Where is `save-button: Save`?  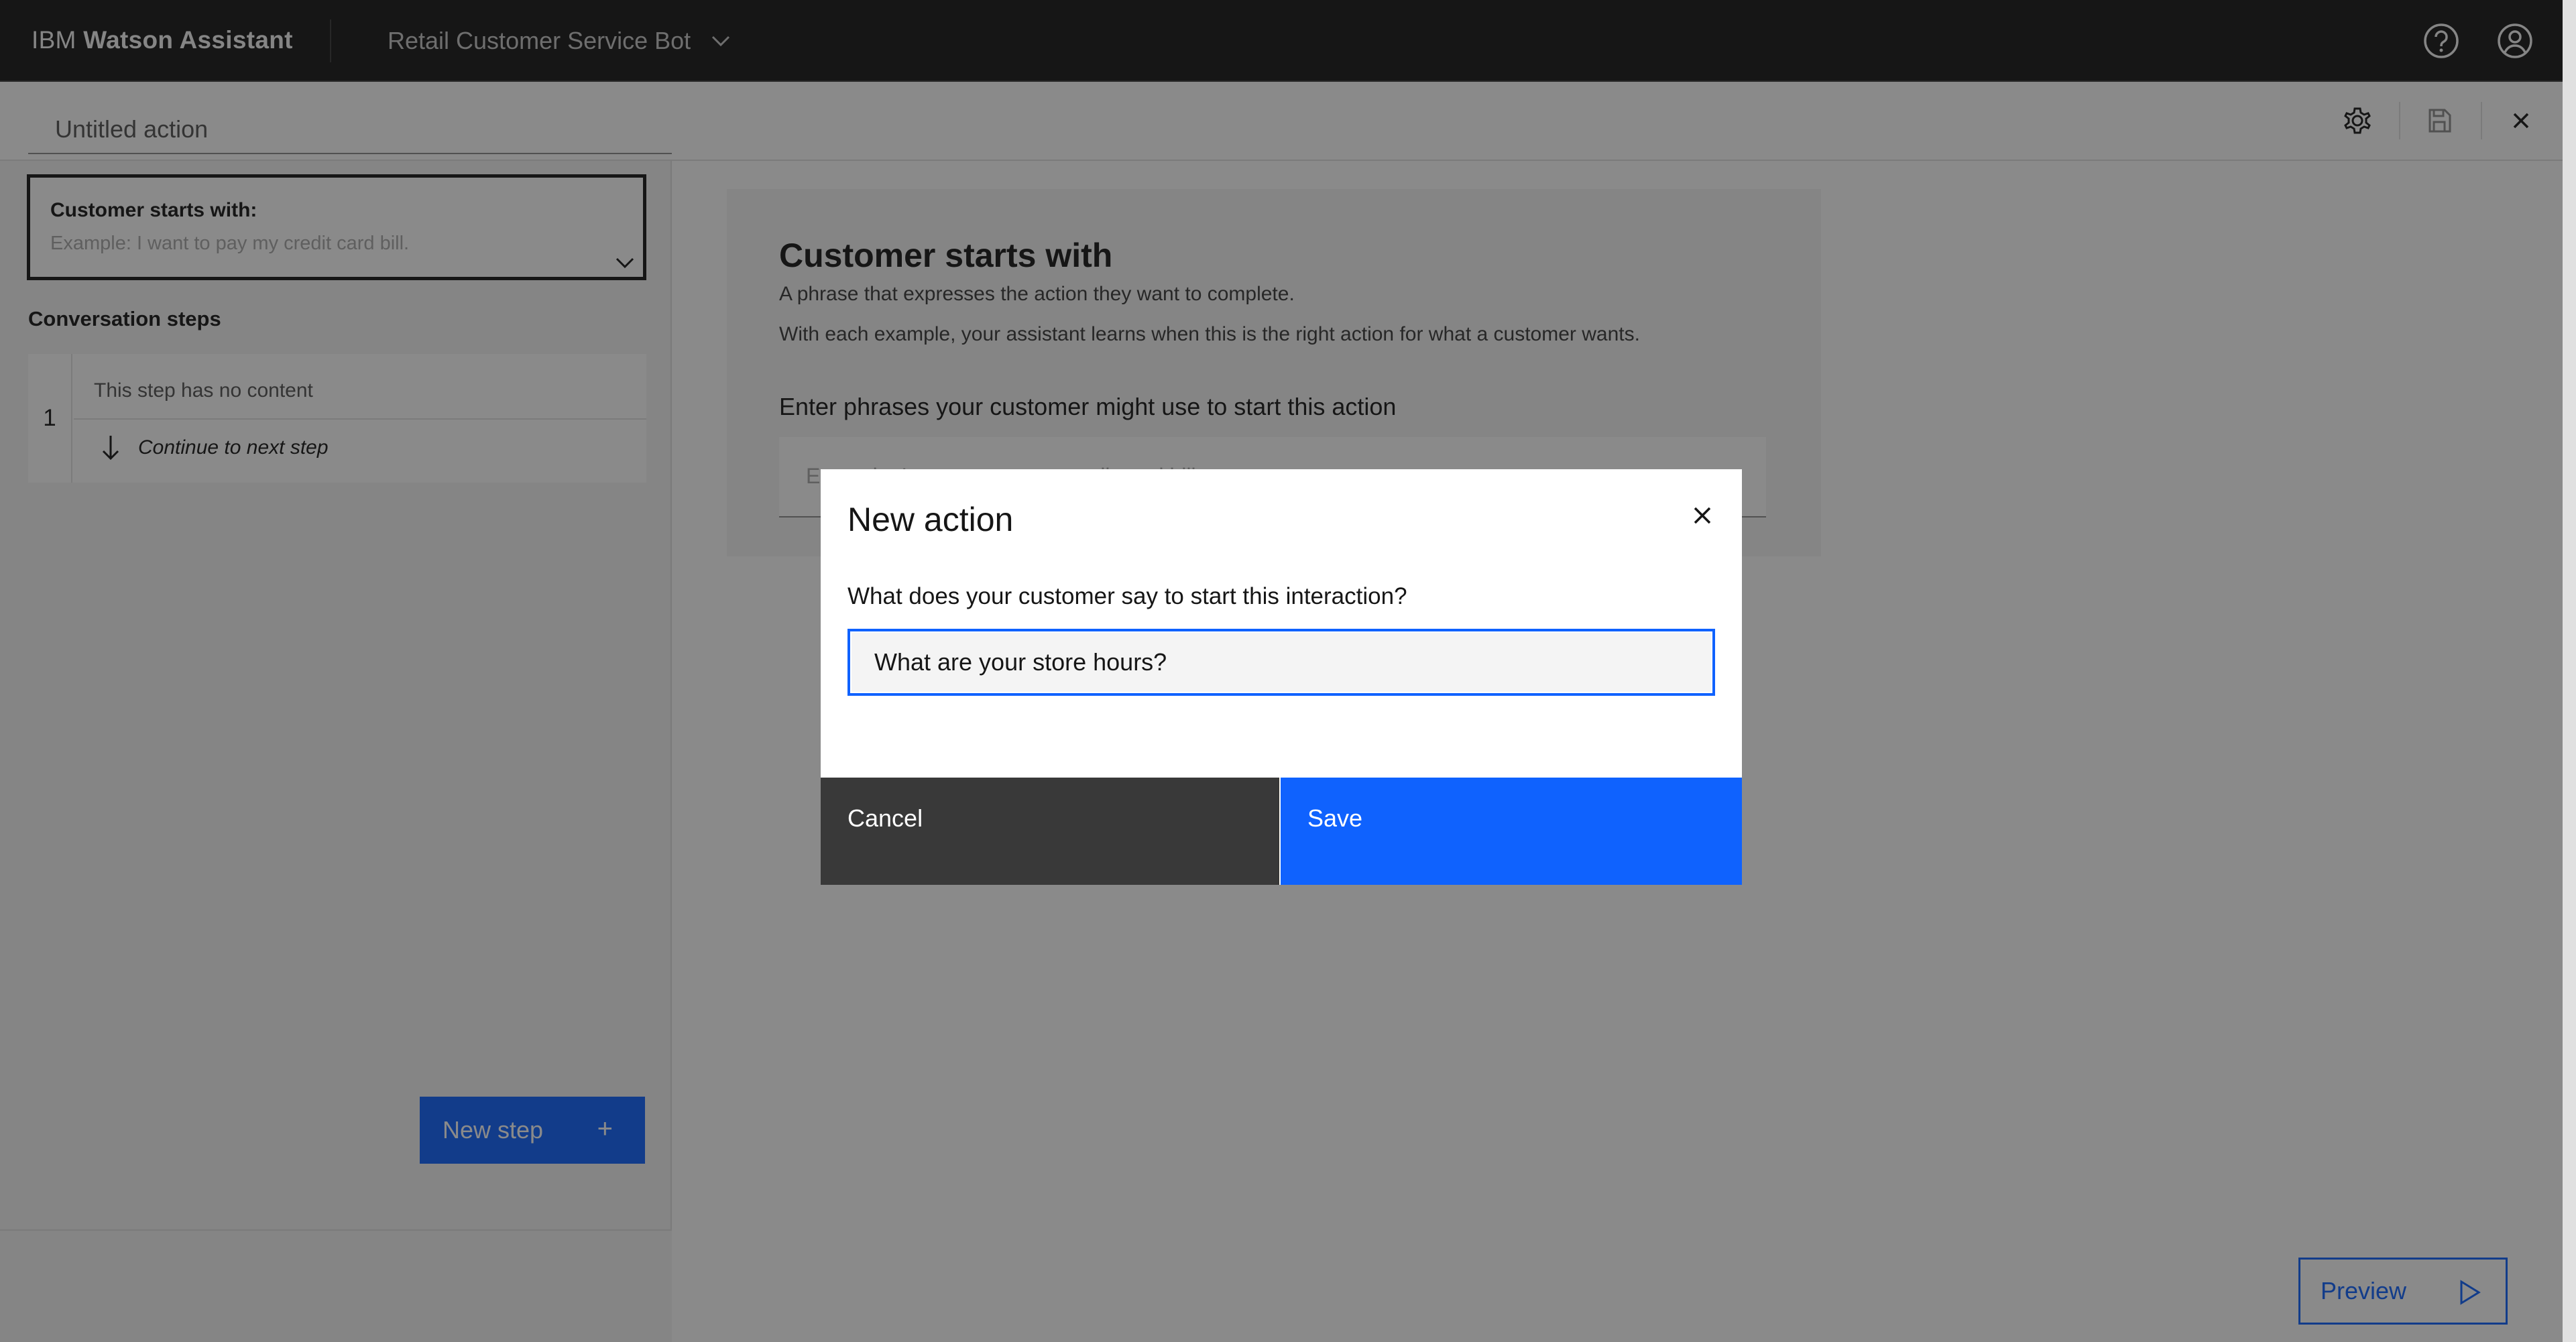 save-button: Save is located at coordinates (1511, 831).